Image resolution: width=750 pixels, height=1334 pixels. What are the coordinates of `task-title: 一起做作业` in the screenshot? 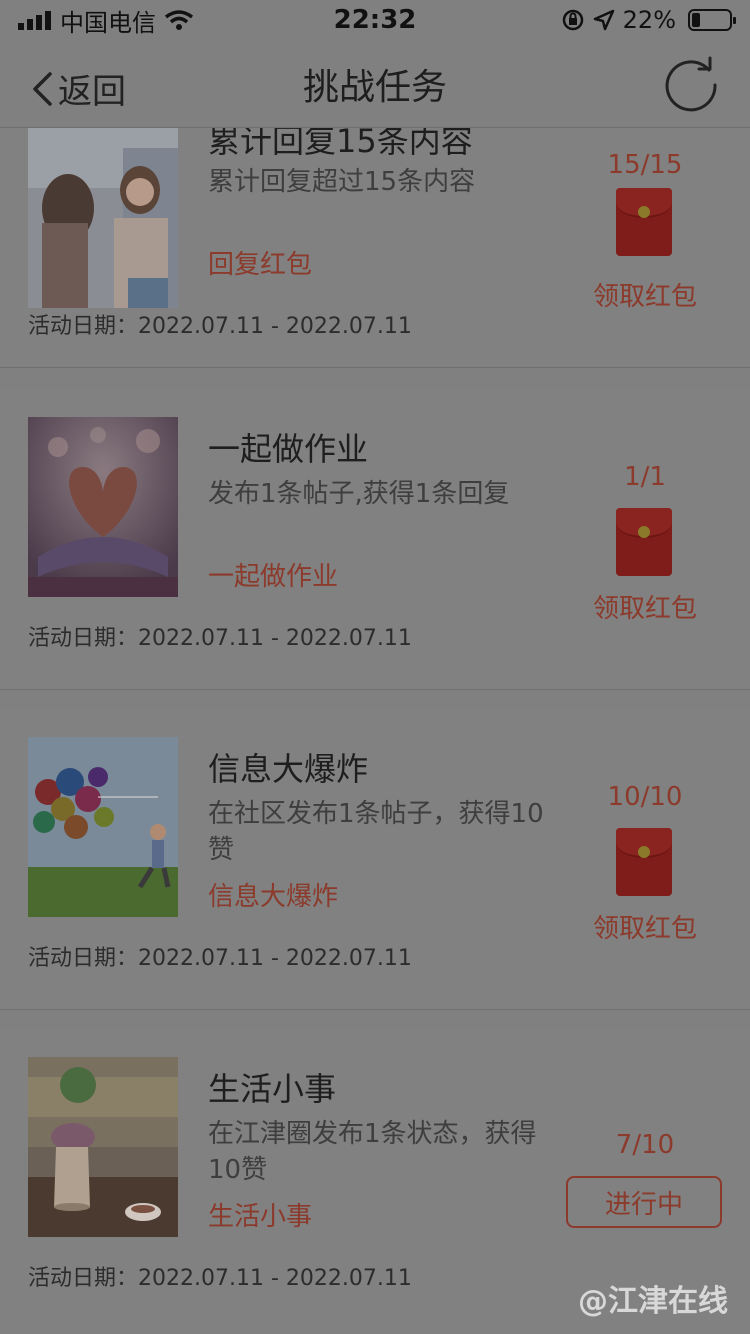 It's located at (288, 449).